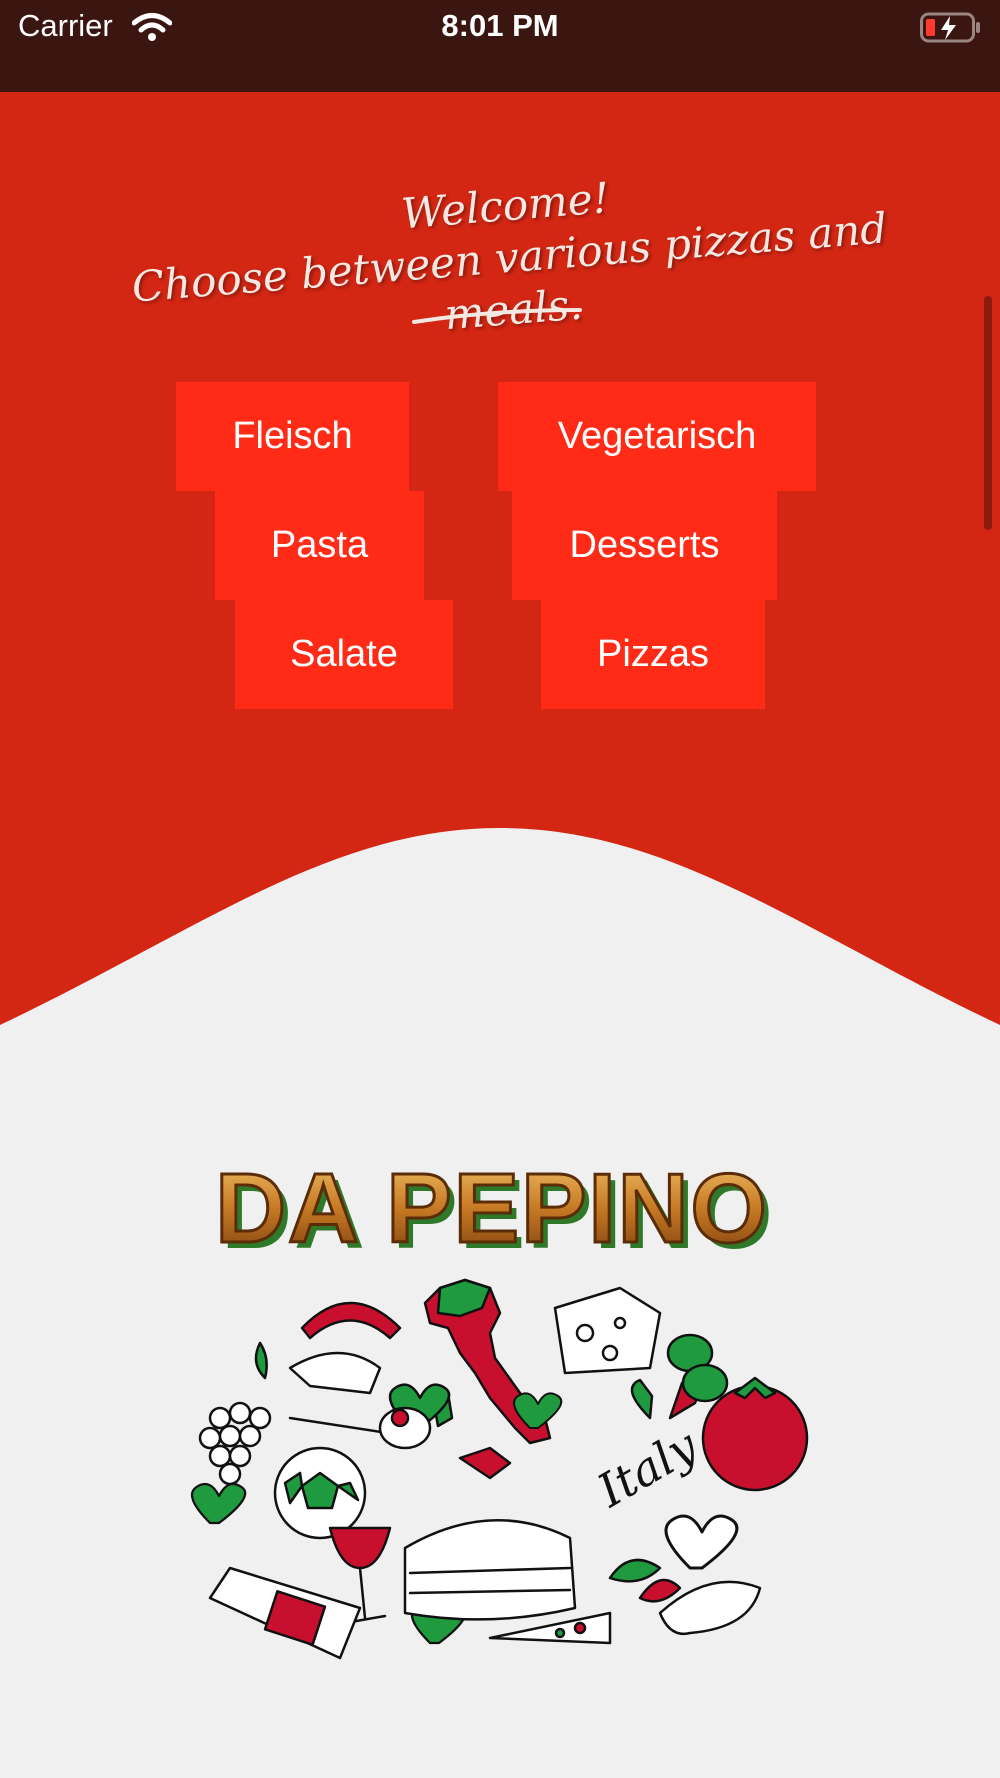  What do you see at coordinates (644, 545) in the screenshot?
I see `category-desserts-button: Desserts` at bounding box center [644, 545].